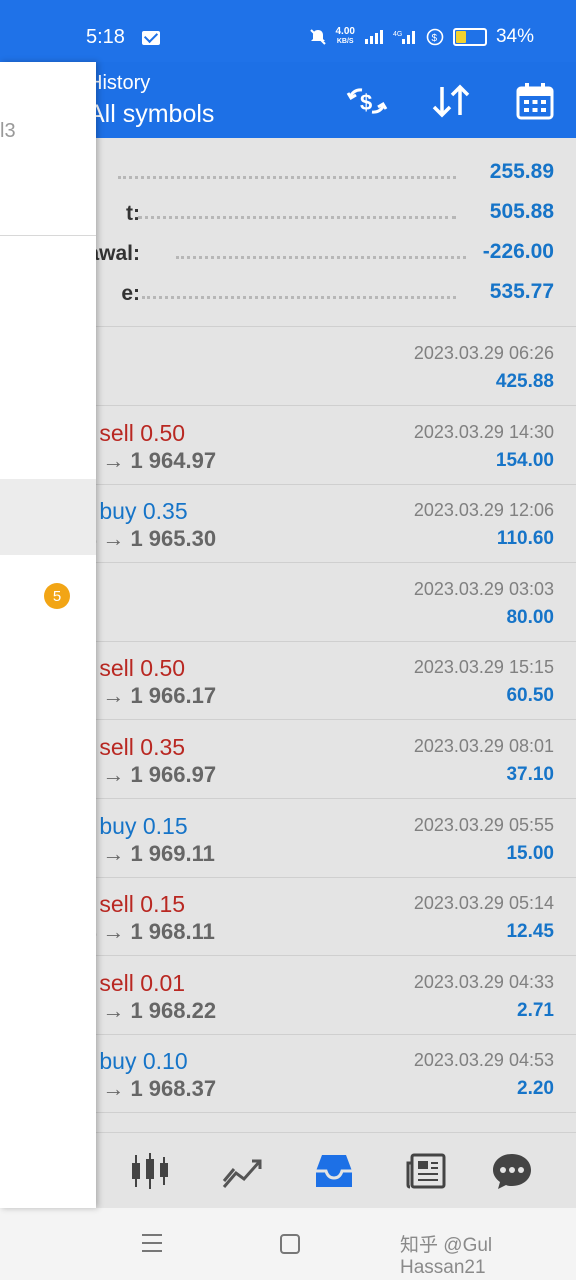 The width and height of the screenshot is (576, 1280). Describe the element at coordinates (48, 635) in the screenshot. I see `side-drawer: l3 5` at that location.